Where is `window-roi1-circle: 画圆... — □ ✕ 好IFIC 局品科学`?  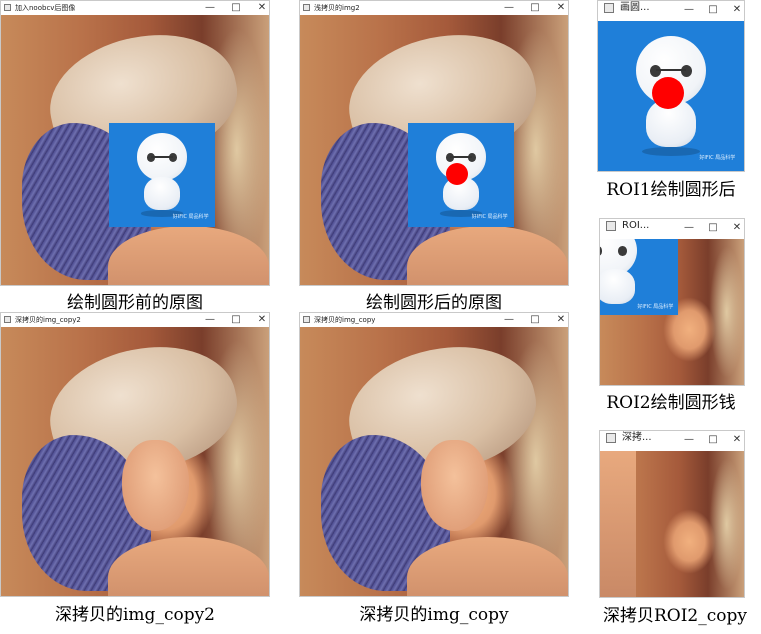 window-roi1-circle: 画圆... — □ ✕ 好IFIC 局品科学 is located at coordinates (671, 86).